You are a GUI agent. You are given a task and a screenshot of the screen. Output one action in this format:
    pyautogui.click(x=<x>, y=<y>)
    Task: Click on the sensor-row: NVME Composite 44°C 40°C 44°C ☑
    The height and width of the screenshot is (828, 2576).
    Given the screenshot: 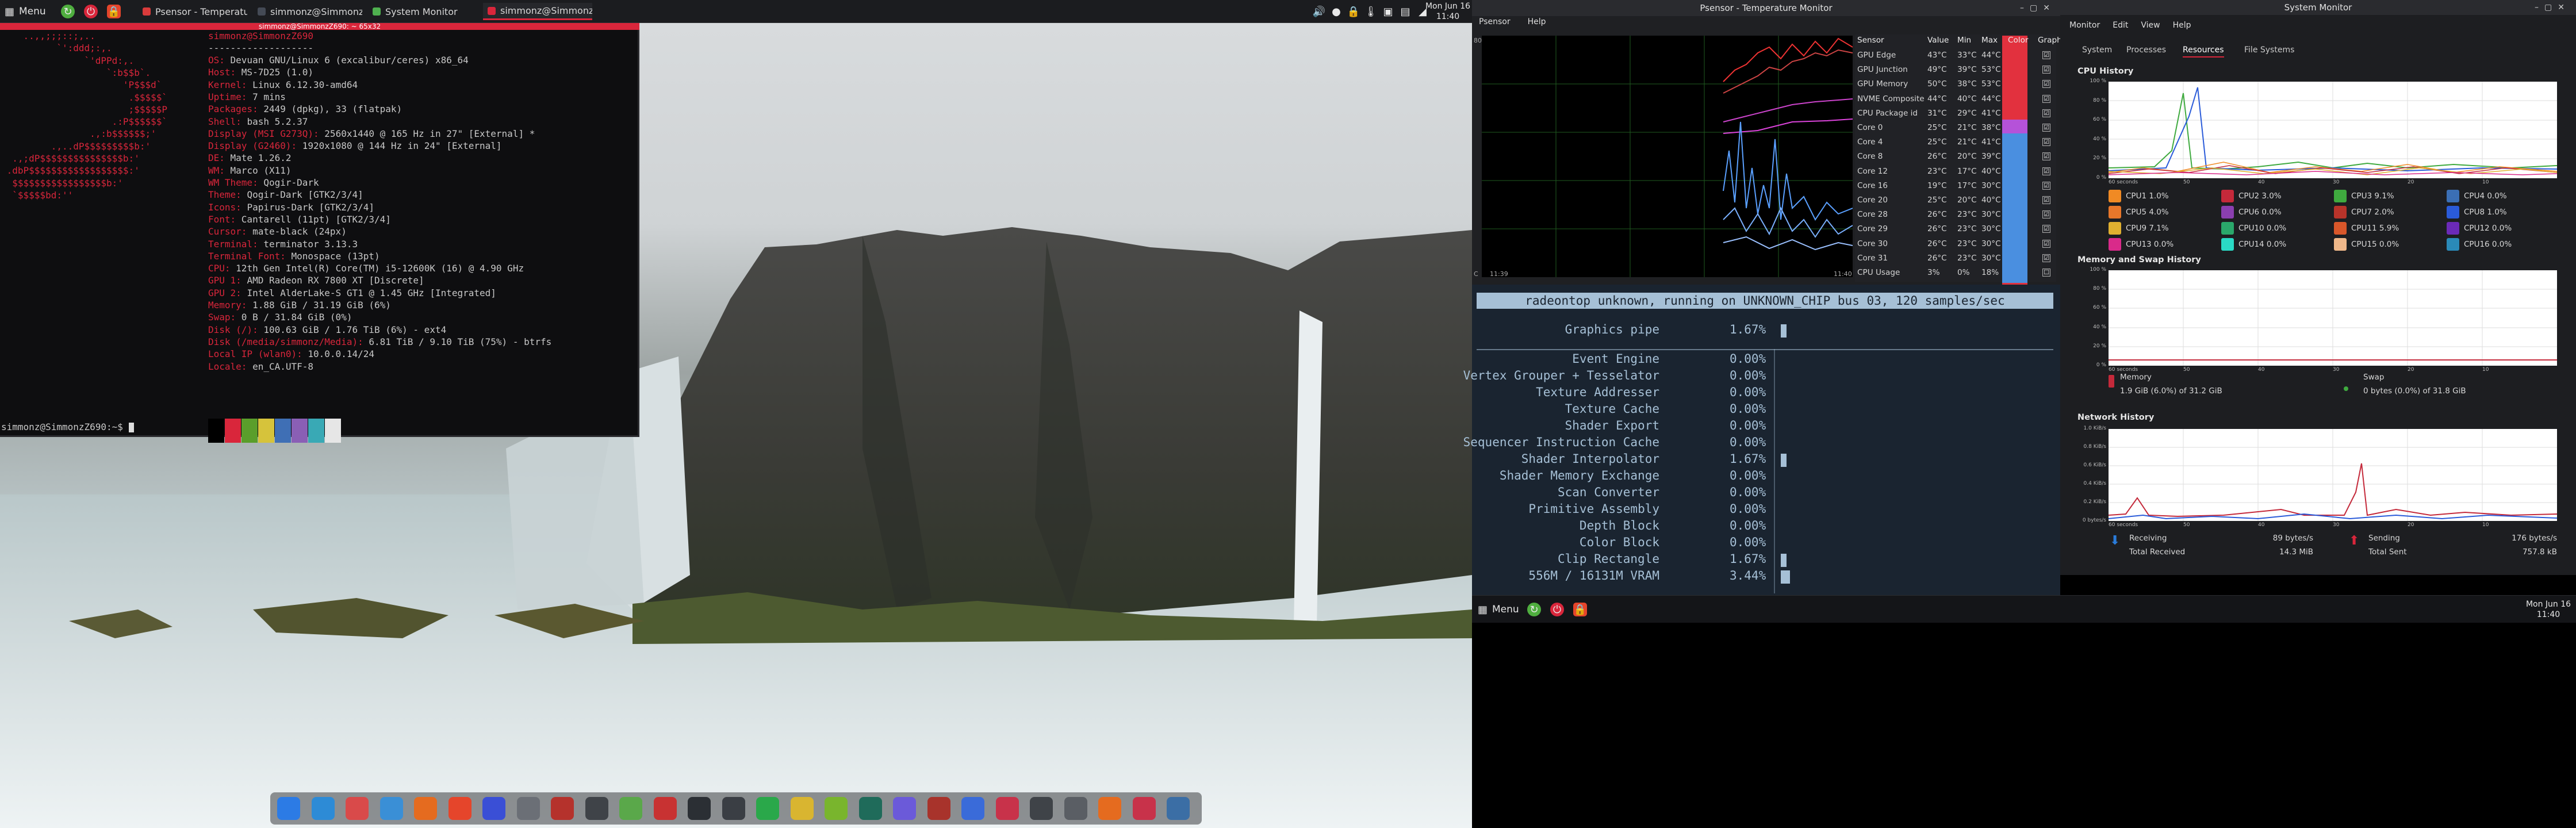 What is the action you would take?
    pyautogui.click(x=1955, y=99)
    